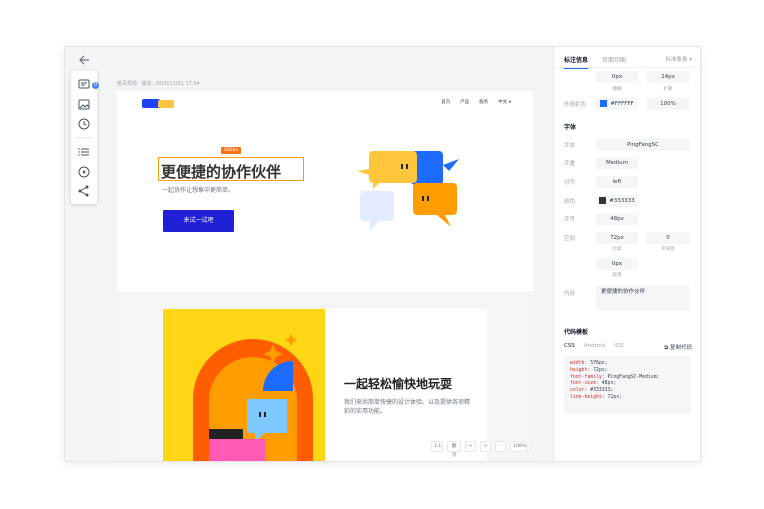  What do you see at coordinates (617, 275) in the screenshot?
I see `paragraph-label: 段落` at bounding box center [617, 275].